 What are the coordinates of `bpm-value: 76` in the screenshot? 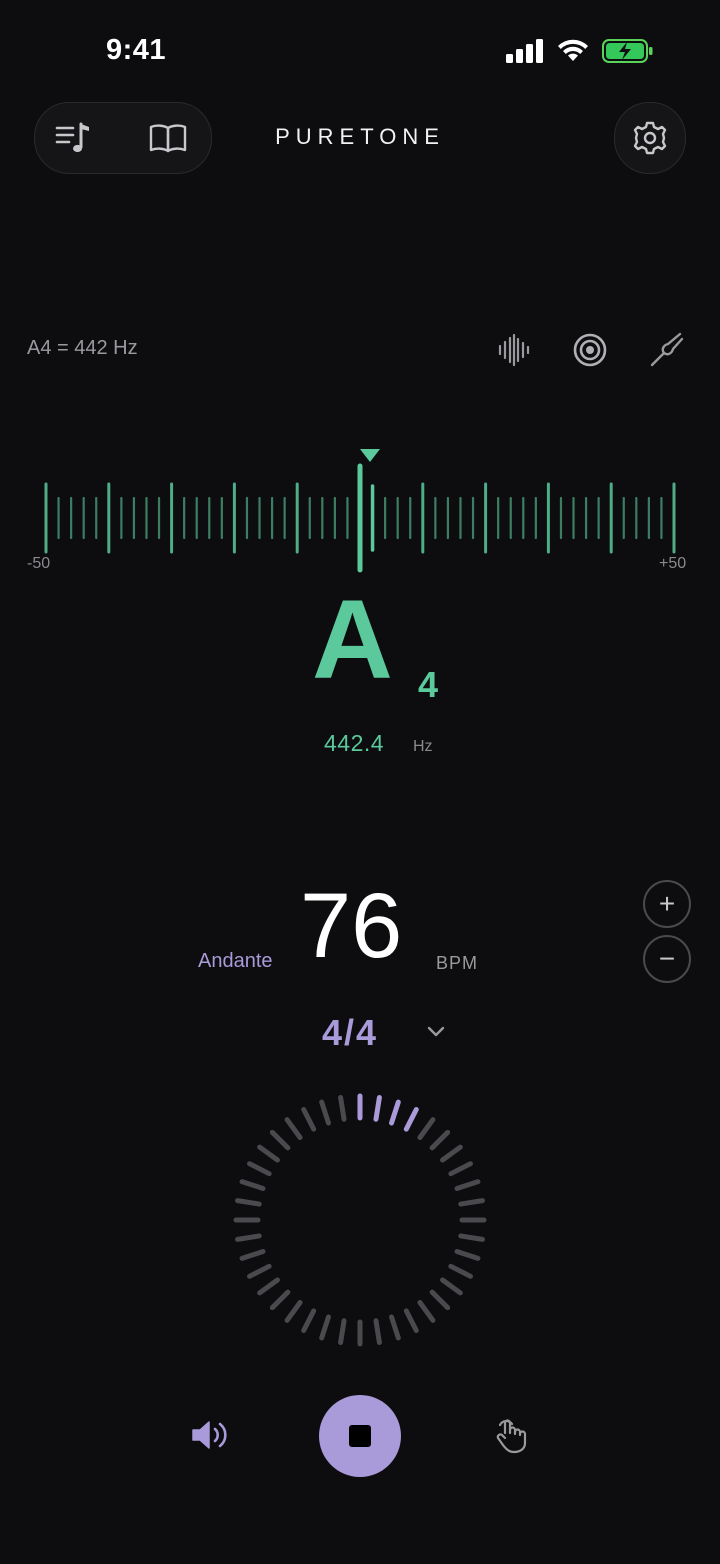 It's located at (351, 926).